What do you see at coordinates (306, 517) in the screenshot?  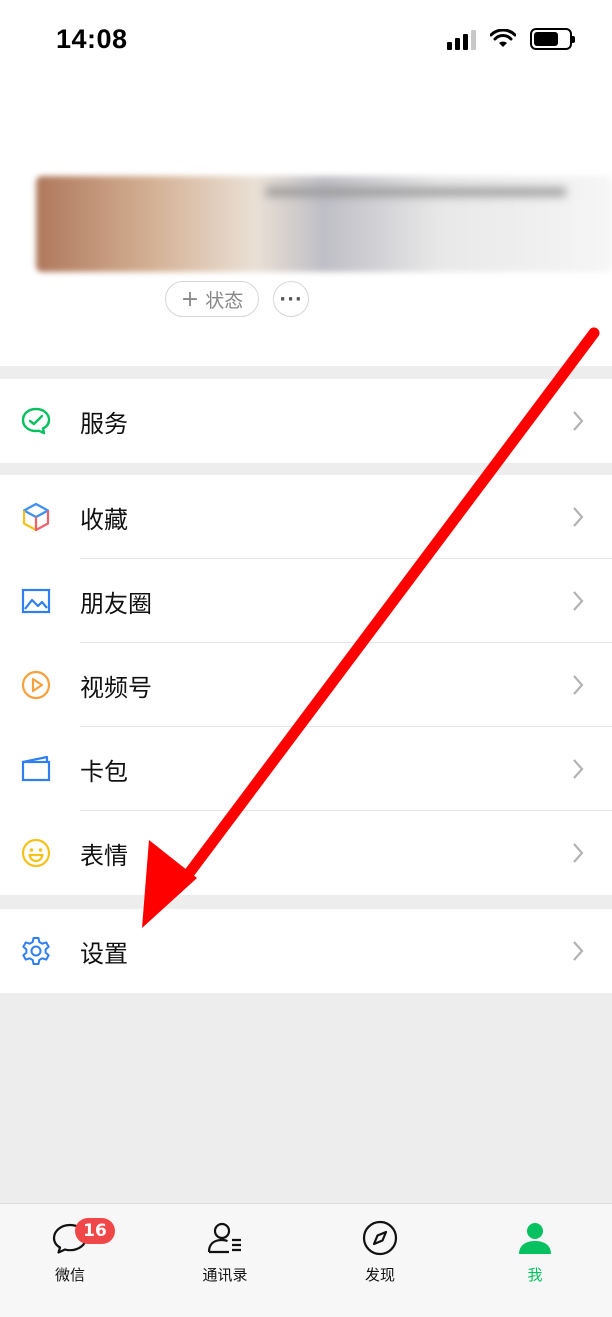 I see `menu-item-favorites: 收藏` at bounding box center [306, 517].